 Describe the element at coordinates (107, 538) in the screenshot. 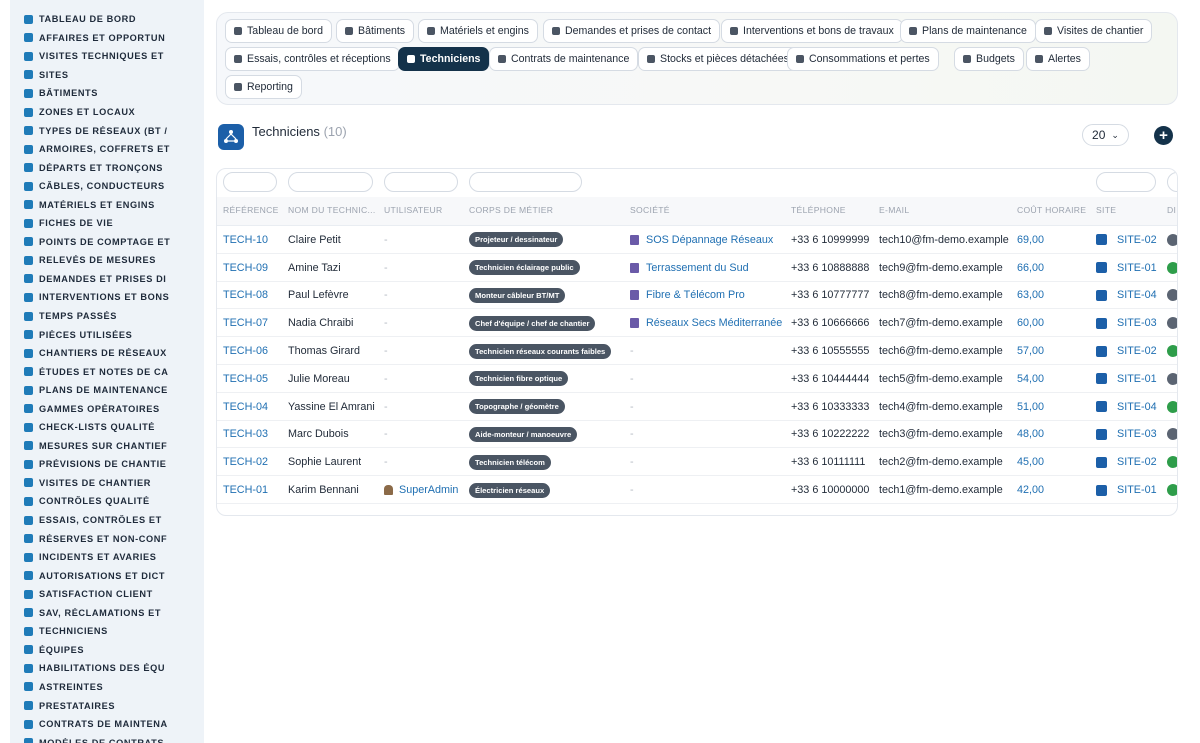

I see `sidebar-item: RÉSERVES ET NON-CONF` at that location.